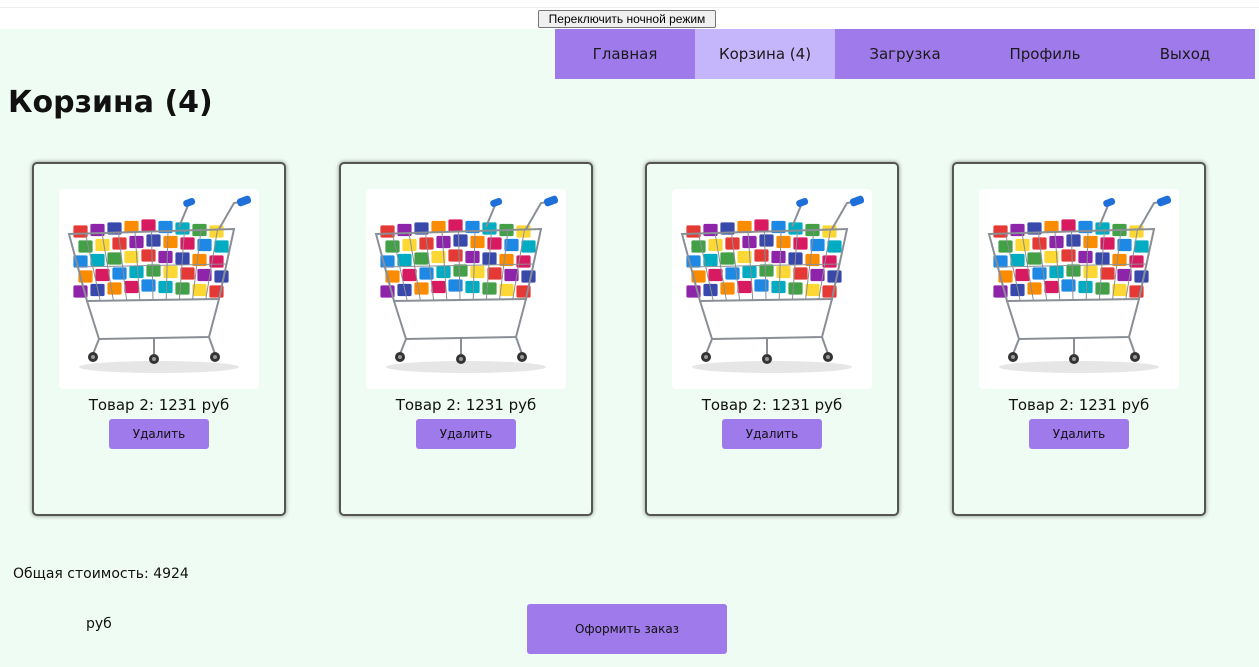 This screenshot has height=667, width=1259. I want to click on night-mode-toggle-button: Переключить ночной режим, so click(627, 19).